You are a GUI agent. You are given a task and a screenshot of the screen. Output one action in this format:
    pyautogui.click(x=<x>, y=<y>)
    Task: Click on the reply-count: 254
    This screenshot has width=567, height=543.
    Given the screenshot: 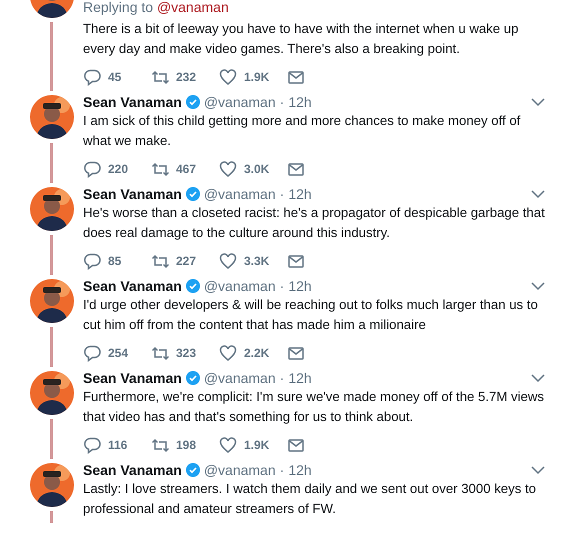 What is the action you would take?
    pyautogui.click(x=118, y=353)
    